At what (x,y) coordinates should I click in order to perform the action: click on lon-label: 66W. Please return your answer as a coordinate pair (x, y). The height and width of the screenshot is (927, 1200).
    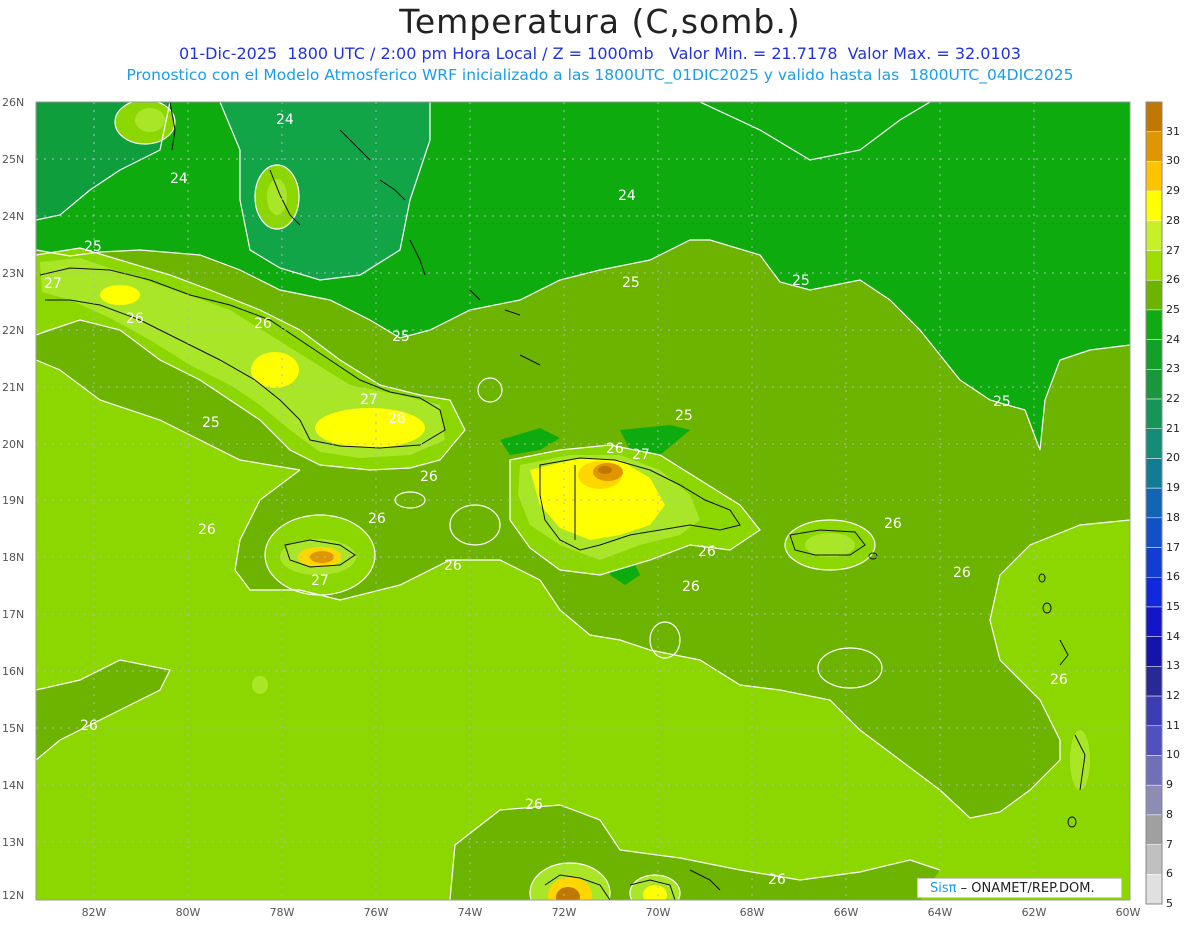
    Looking at the image, I should click on (846, 912).